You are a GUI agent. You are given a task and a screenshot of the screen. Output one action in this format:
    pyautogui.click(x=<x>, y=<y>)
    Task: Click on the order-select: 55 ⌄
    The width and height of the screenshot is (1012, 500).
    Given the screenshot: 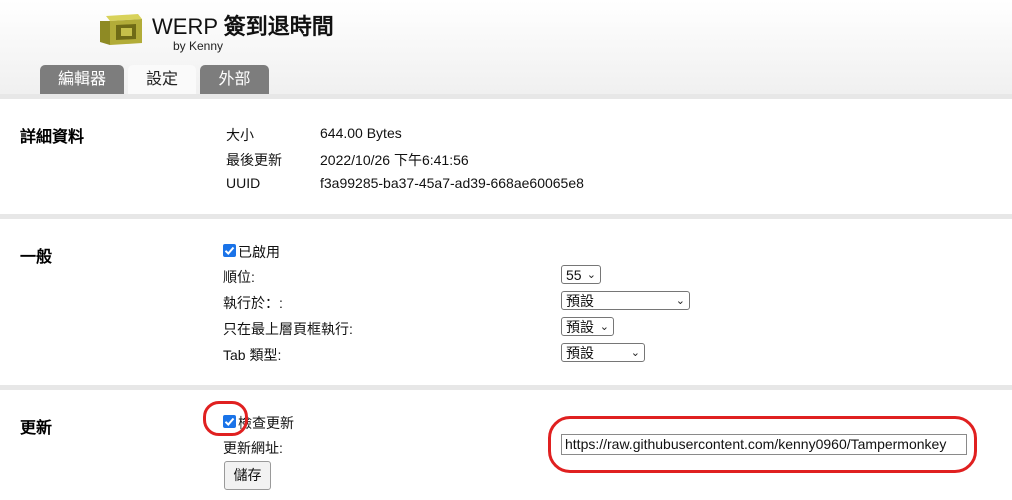 What is the action you would take?
    pyautogui.click(x=581, y=274)
    